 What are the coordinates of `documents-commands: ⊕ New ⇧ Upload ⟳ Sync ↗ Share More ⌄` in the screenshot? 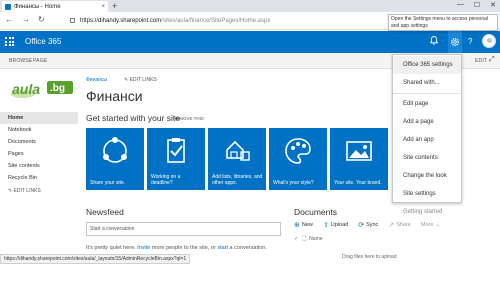 It's located at (367, 225).